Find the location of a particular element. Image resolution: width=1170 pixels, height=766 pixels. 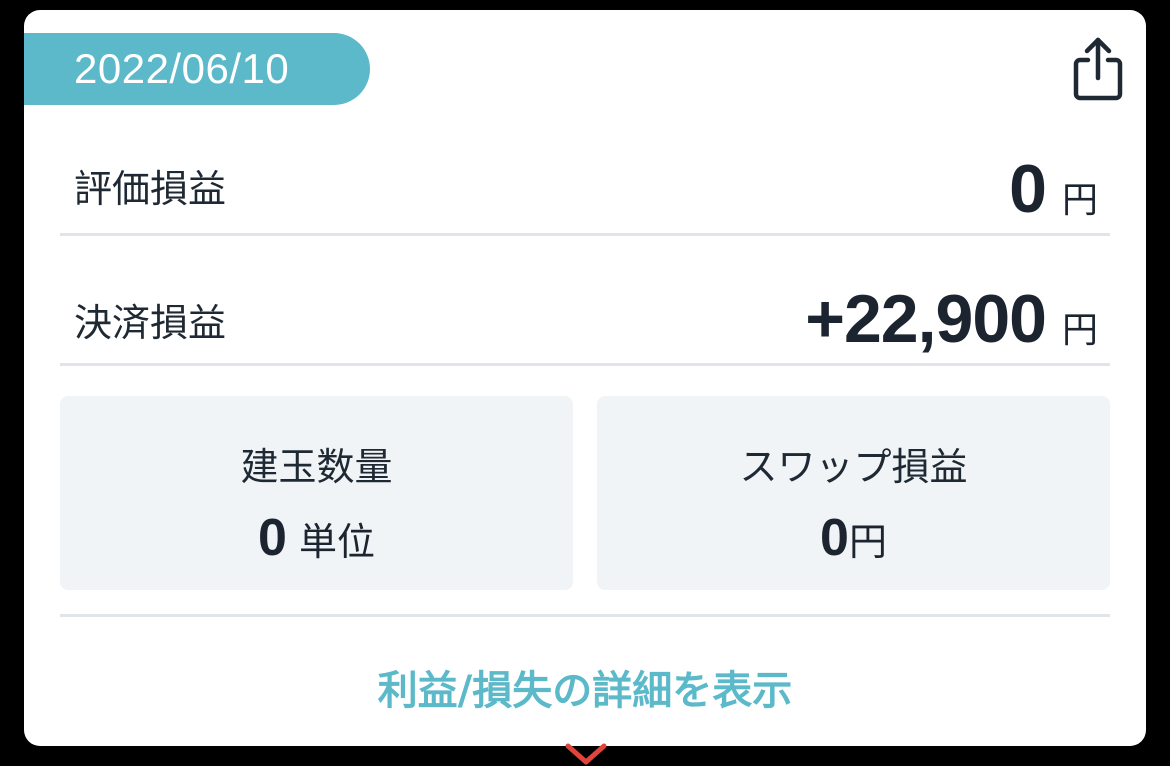

unrealized-pl-unit: 円 is located at coordinates (1079, 200).